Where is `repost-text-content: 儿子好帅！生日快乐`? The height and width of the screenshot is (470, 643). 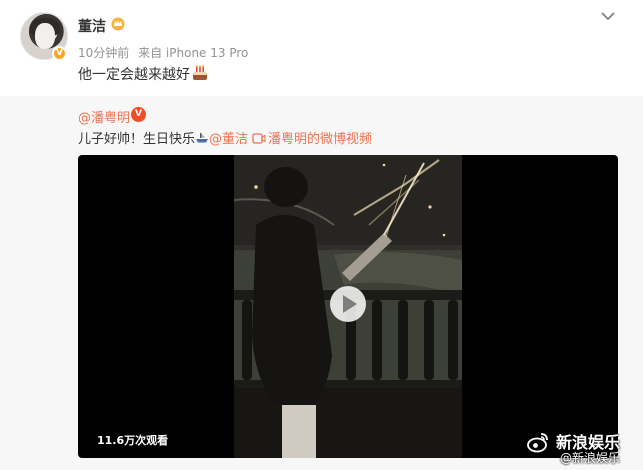 repost-text-content: 儿子好帅！生日快乐 is located at coordinates (137, 139).